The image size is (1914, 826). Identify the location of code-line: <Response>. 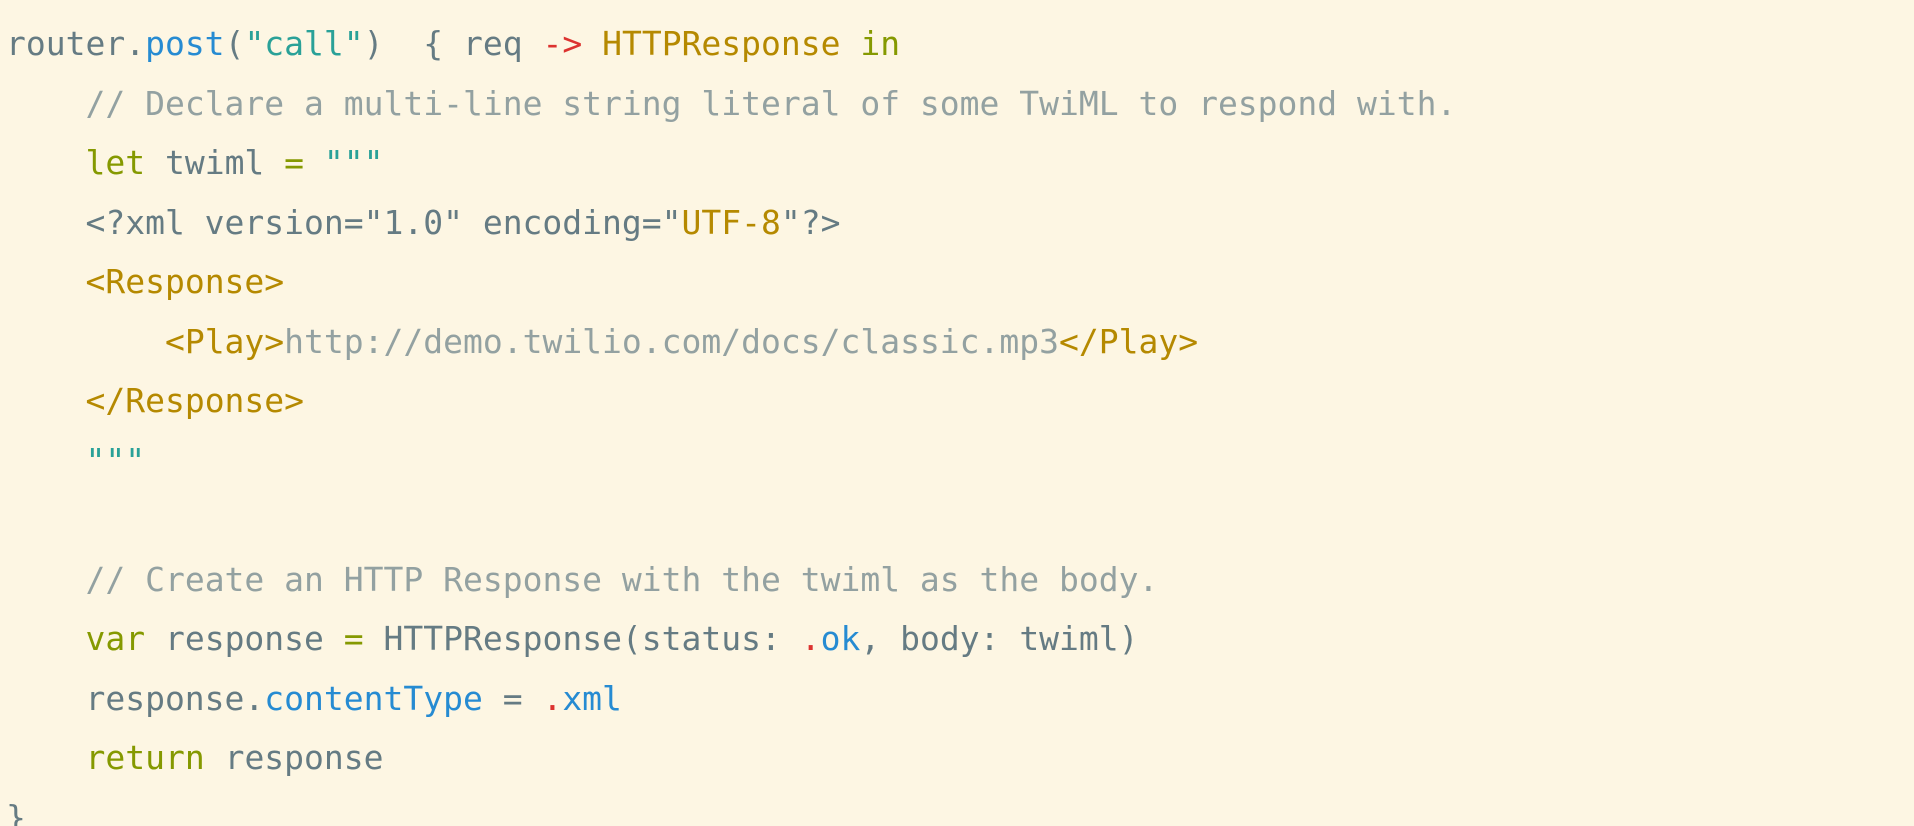
(957, 282).